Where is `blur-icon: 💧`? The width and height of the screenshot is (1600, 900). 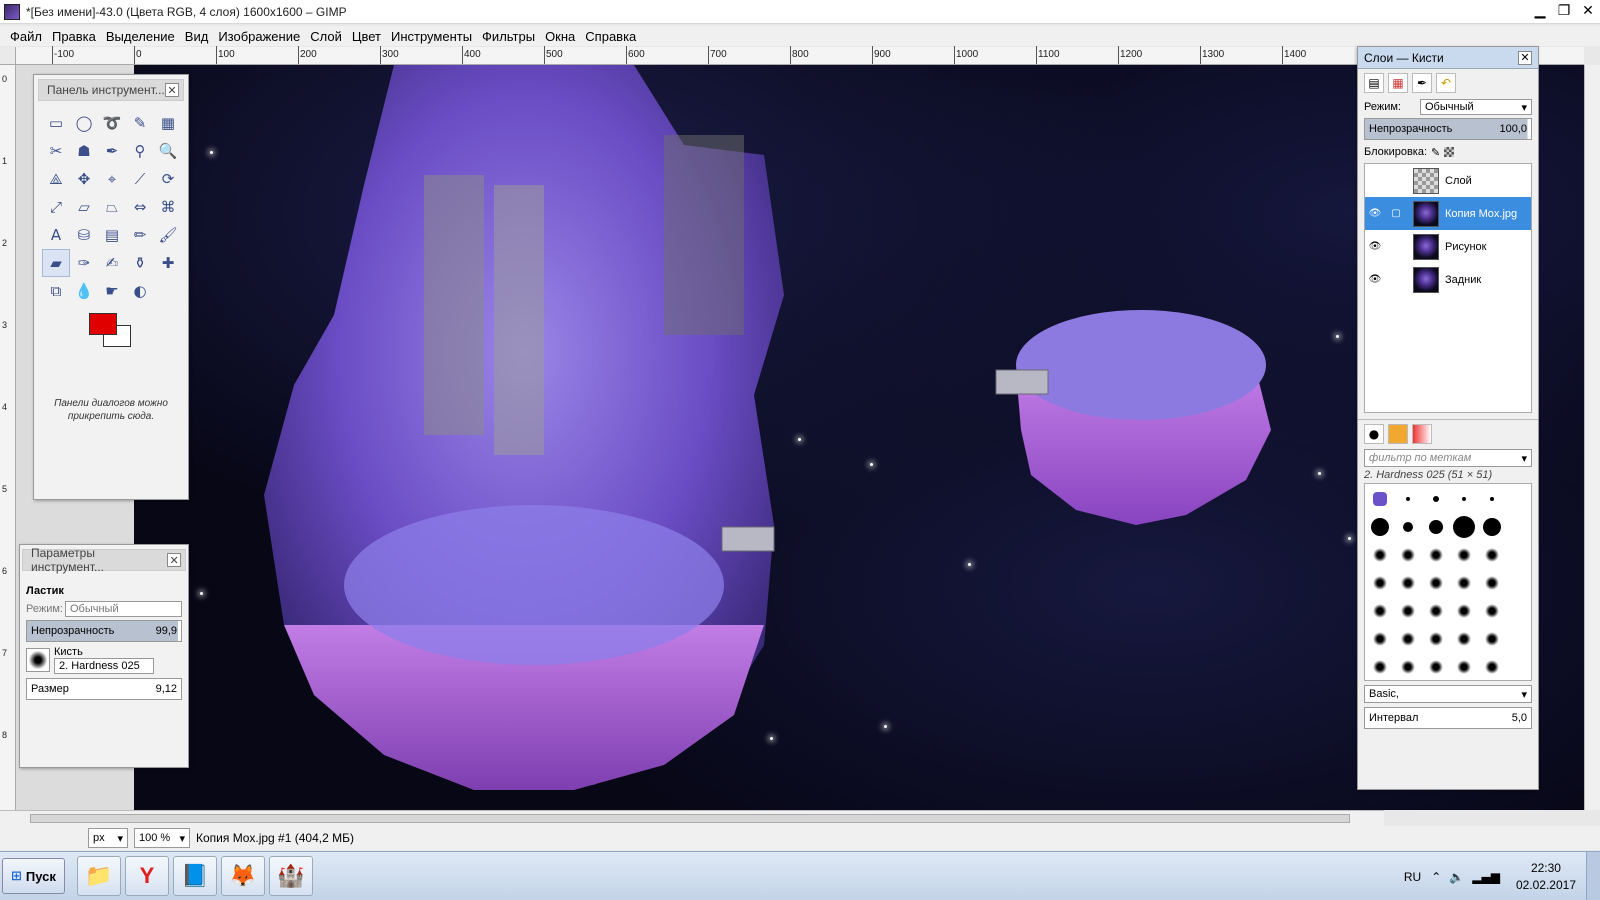 blur-icon: 💧 is located at coordinates (84, 291).